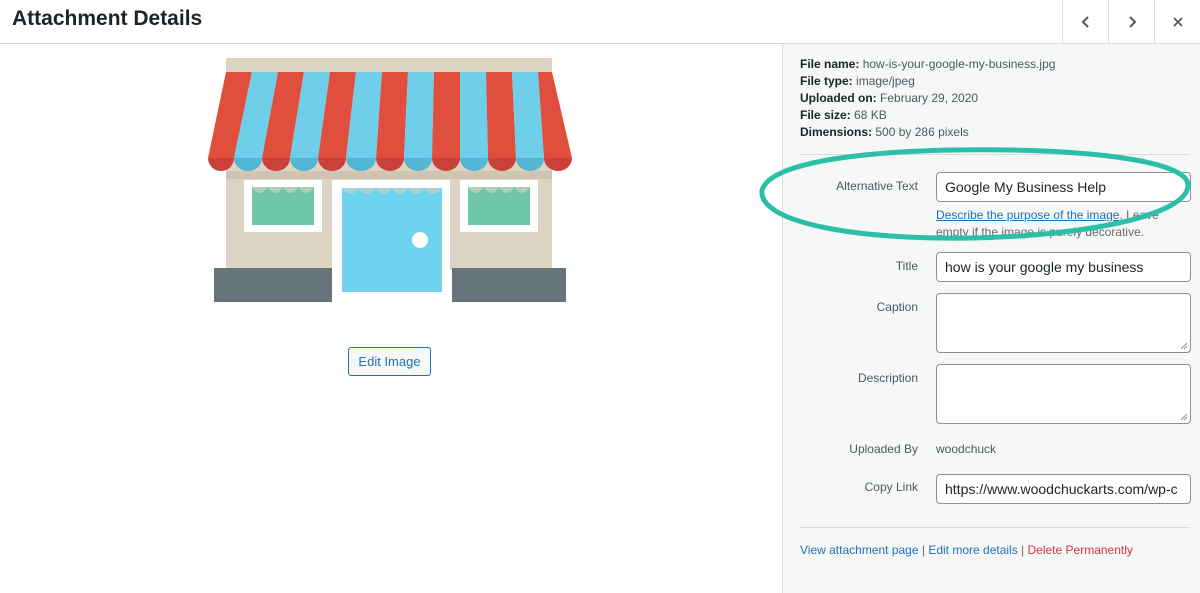 Image resolution: width=1200 pixels, height=593 pixels. I want to click on uploaded-by-value: woodchuck, so click(966, 449).